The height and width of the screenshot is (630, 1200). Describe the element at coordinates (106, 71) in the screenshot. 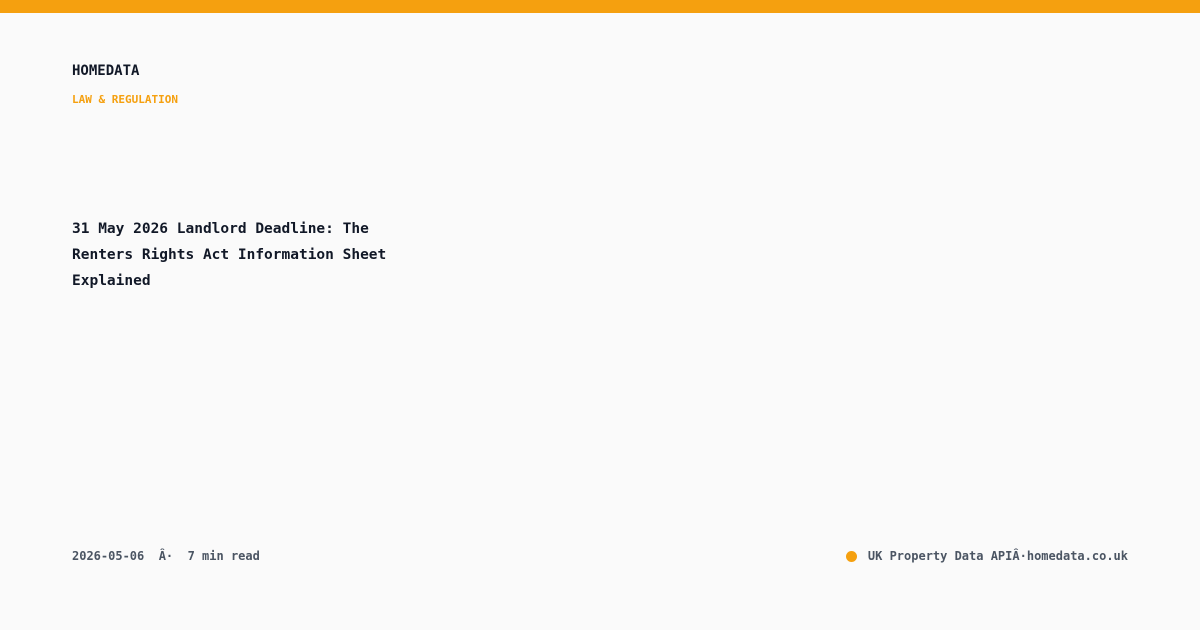

I see `brand-logo-text: HOMEDATA` at that location.